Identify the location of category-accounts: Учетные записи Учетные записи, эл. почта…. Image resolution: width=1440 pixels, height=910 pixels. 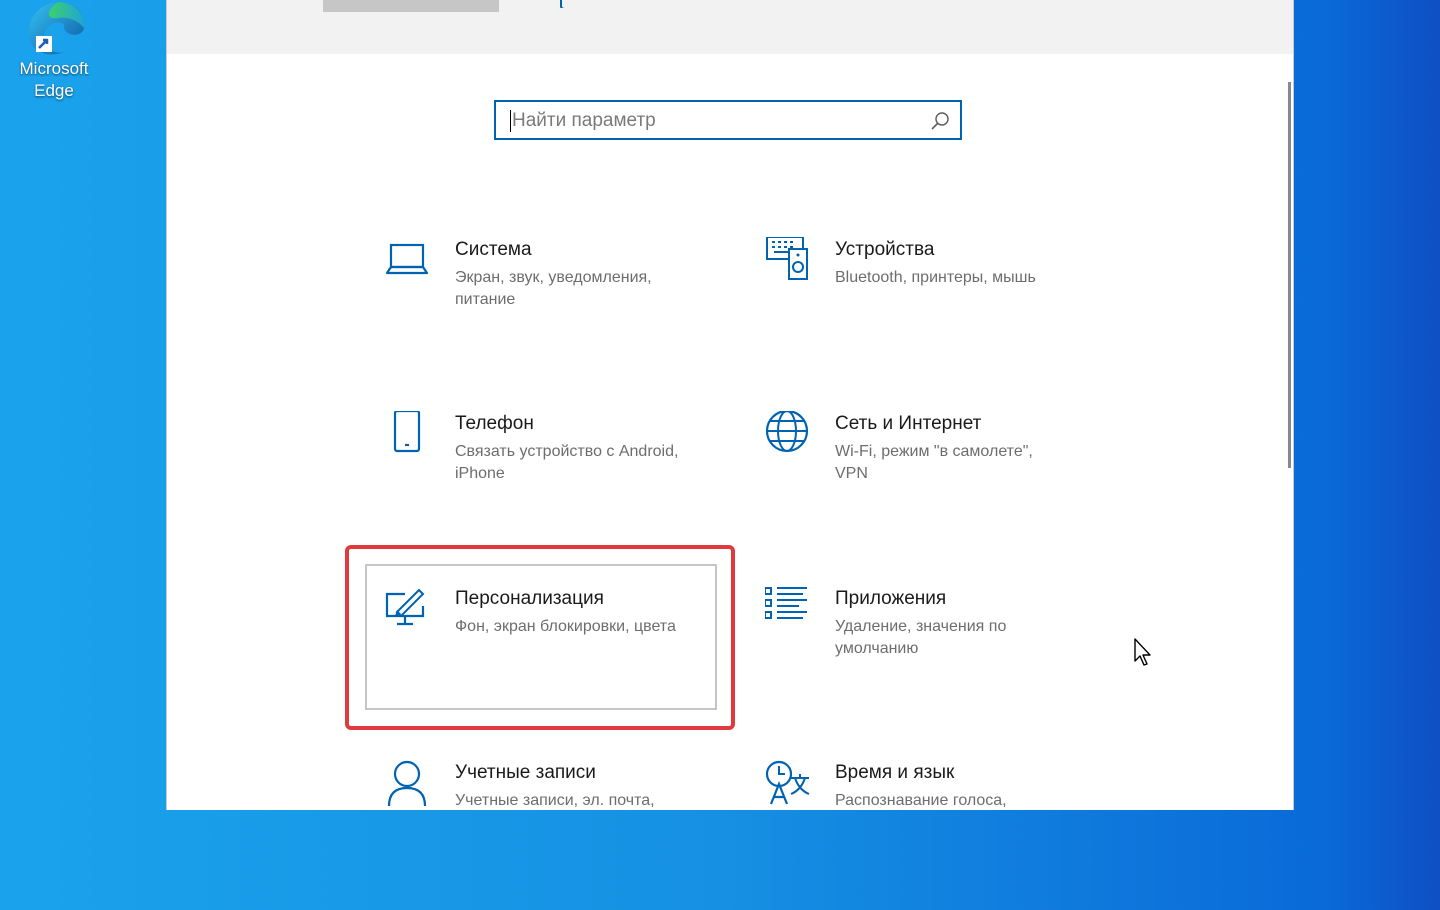
(570, 835).